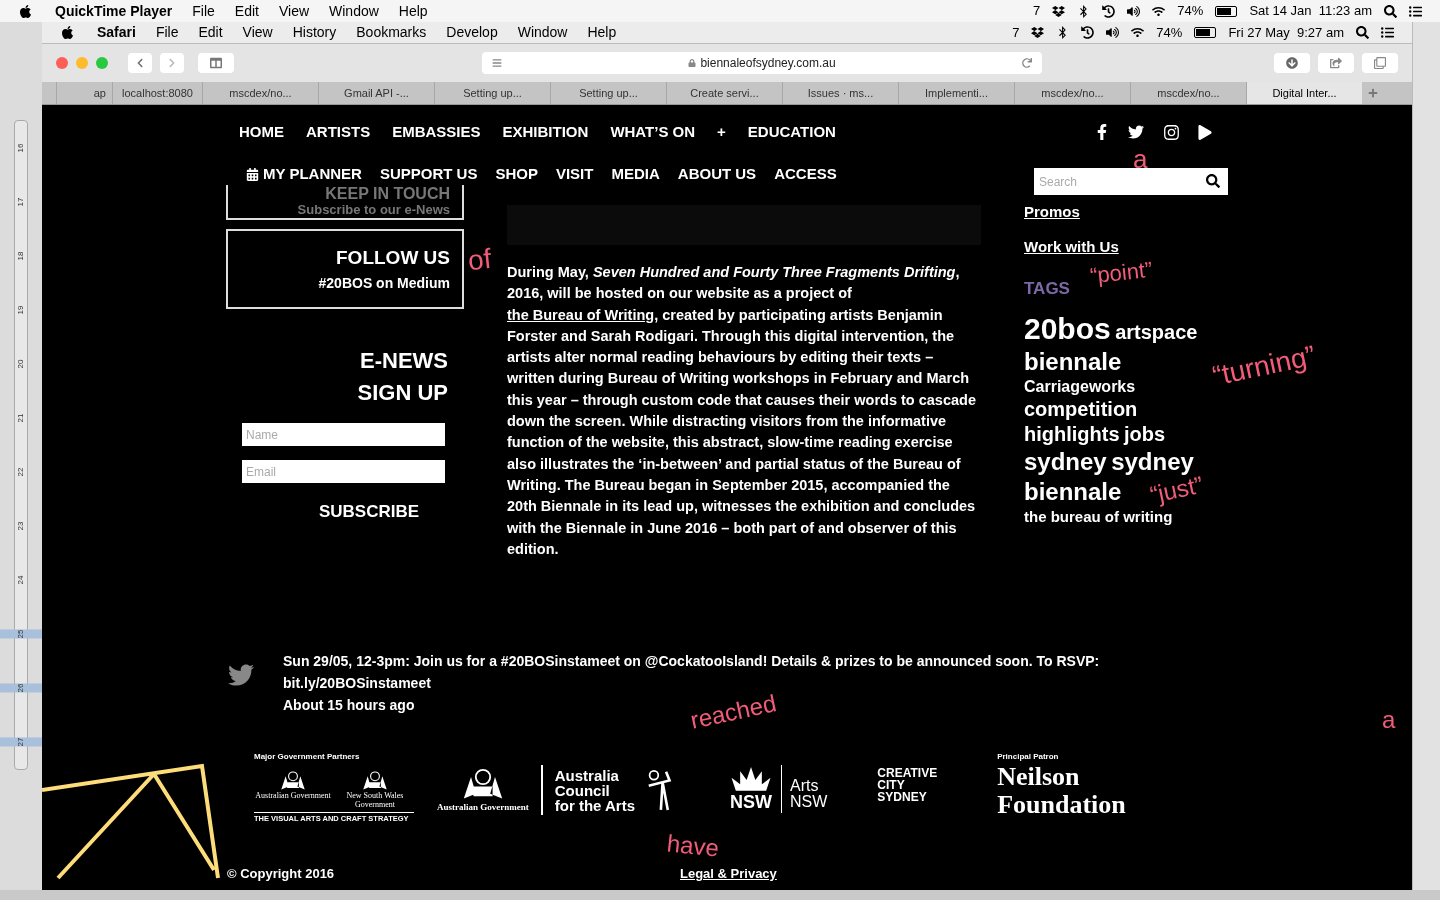 The image size is (1440, 900). I want to click on address-bar: biennaleofsydney.com.au, so click(762, 63).